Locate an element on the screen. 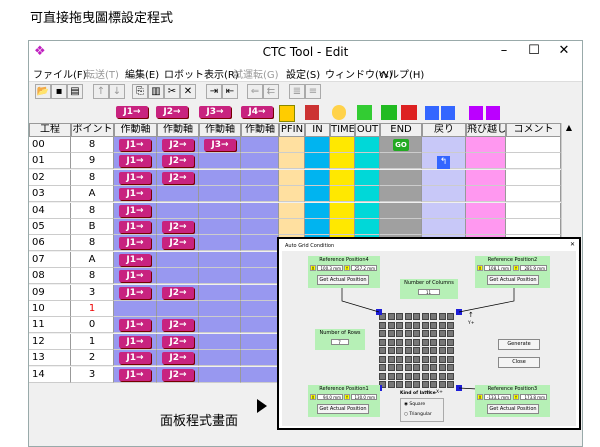 The height and width of the screenshot is (447, 600). step-cell: 02 is located at coordinates (50, 177).